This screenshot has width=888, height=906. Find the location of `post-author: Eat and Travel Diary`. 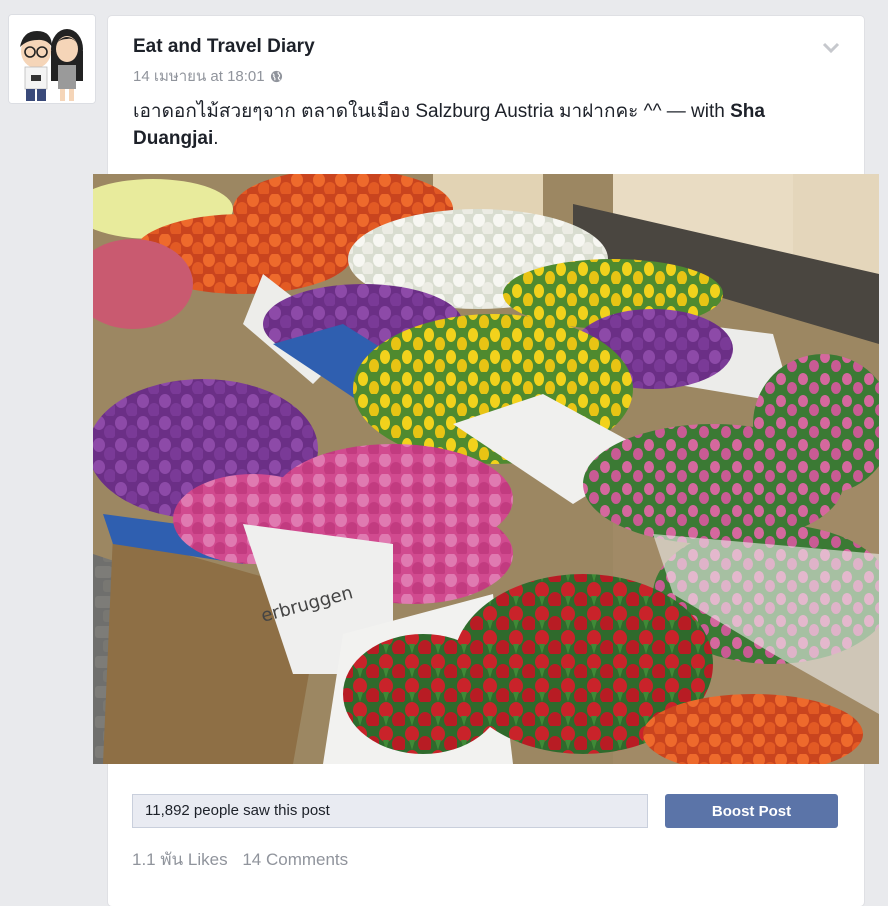

post-author: Eat and Travel Diary is located at coordinates (224, 47).